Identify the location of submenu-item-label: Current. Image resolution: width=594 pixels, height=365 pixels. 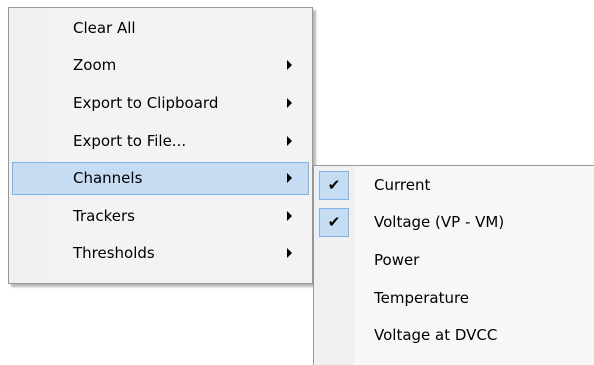
(402, 185).